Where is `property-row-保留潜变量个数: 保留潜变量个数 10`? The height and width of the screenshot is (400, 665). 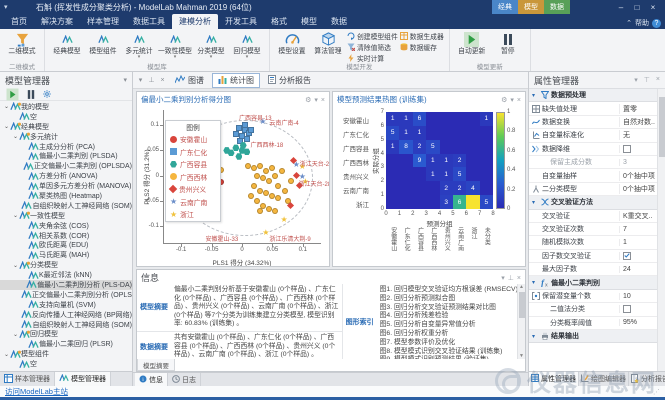 property-row-保留潜变量个数: 保留潜变量个数 10 is located at coordinates (597, 297).